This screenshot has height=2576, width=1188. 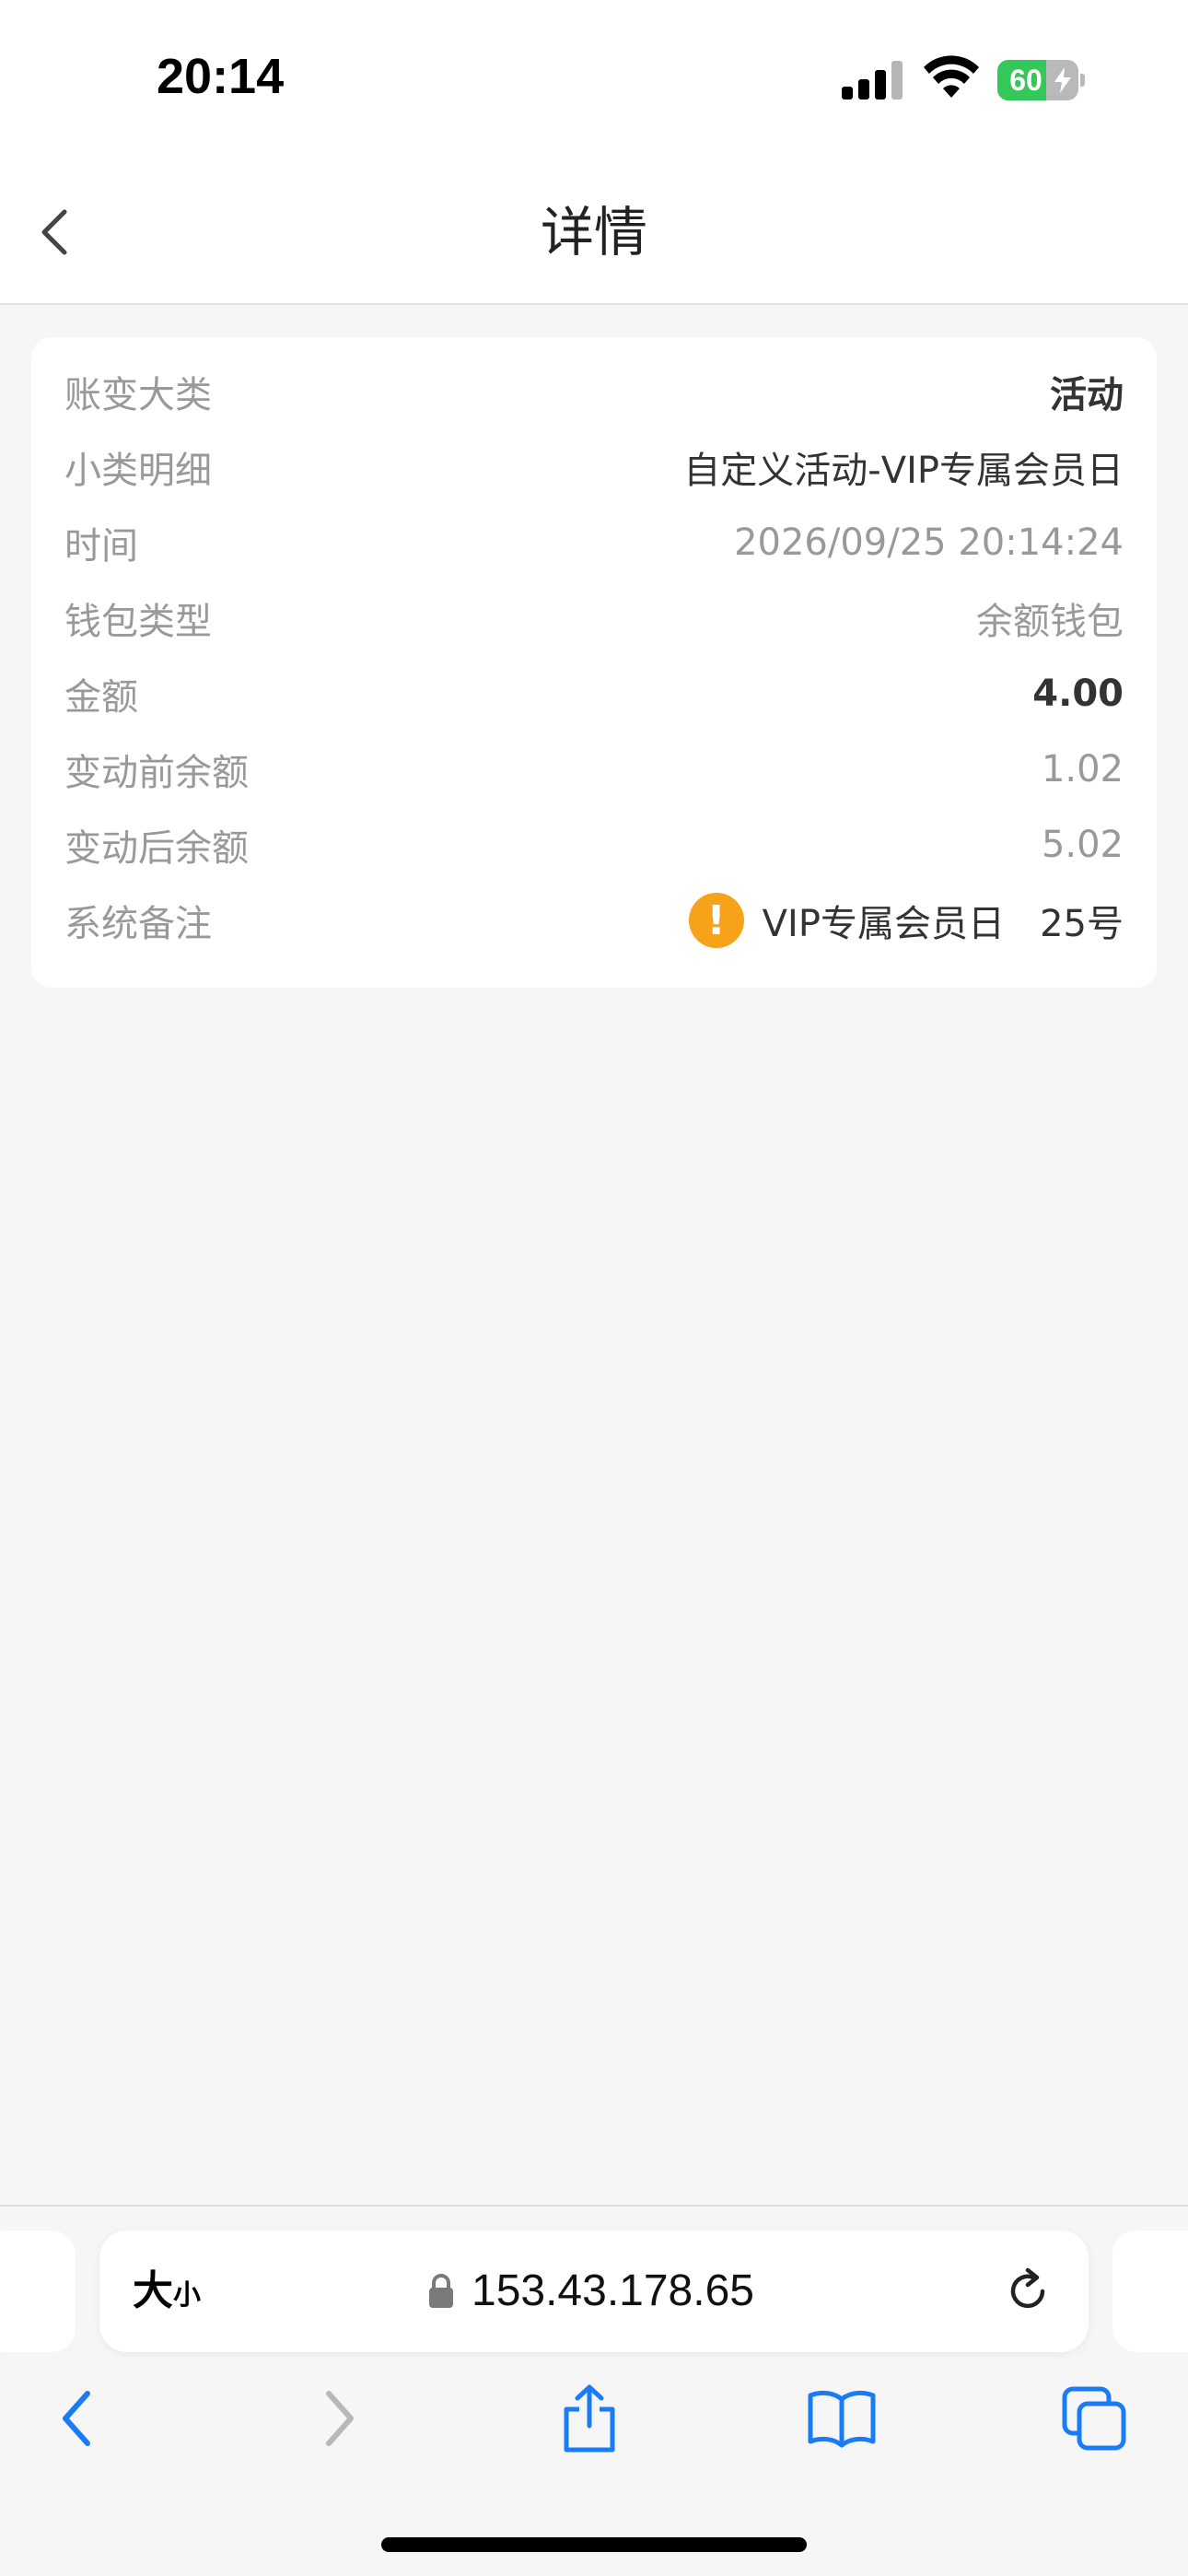 What do you see at coordinates (716, 920) in the screenshot?
I see `warning-icon: !` at bounding box center [716, 920].